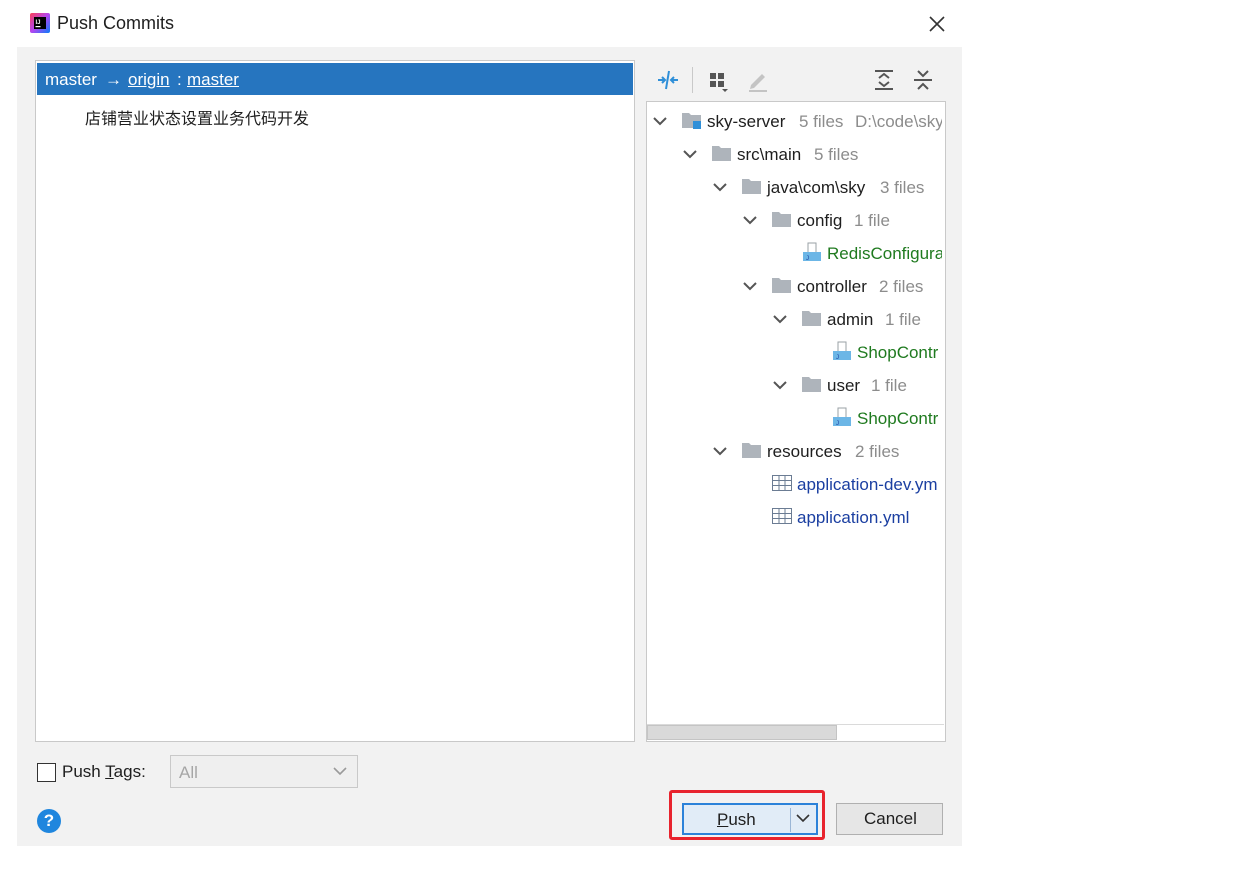 Image resolution: width=1237 pixels, height=880 pixels. Describe the element at coordinates (796, 124) in the screenshot. I see `tree-node-sky-server: sky-server 5 files D:\code\sky` at that location.